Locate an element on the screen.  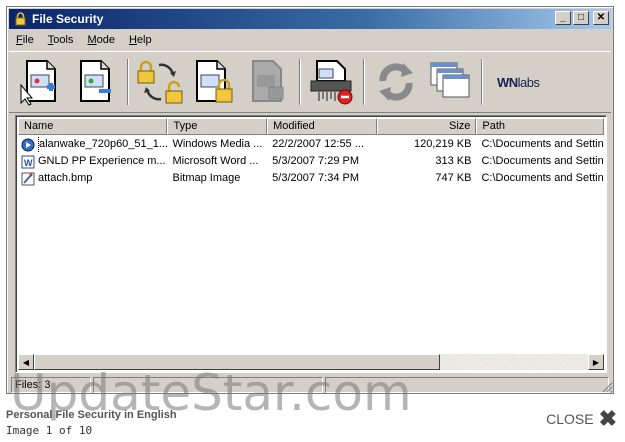
refresh-button is located at coordinates (396, 82).